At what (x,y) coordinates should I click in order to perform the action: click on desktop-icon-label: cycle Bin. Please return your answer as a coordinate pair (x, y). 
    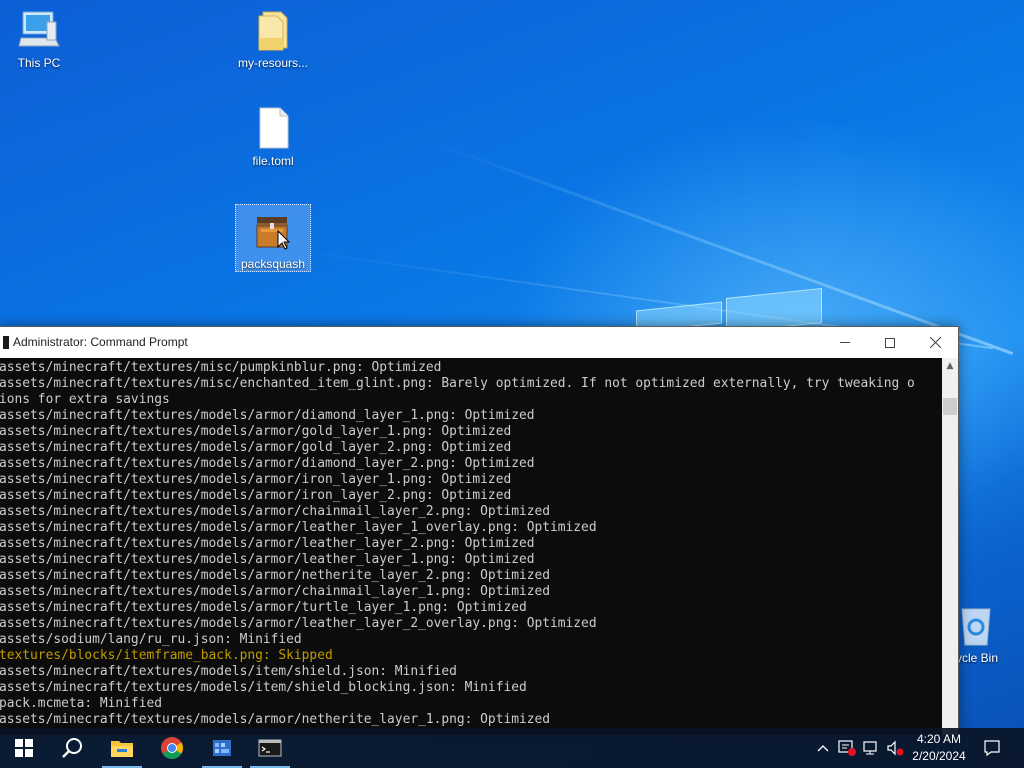
    Looking at the image, I should click on (974, 658).